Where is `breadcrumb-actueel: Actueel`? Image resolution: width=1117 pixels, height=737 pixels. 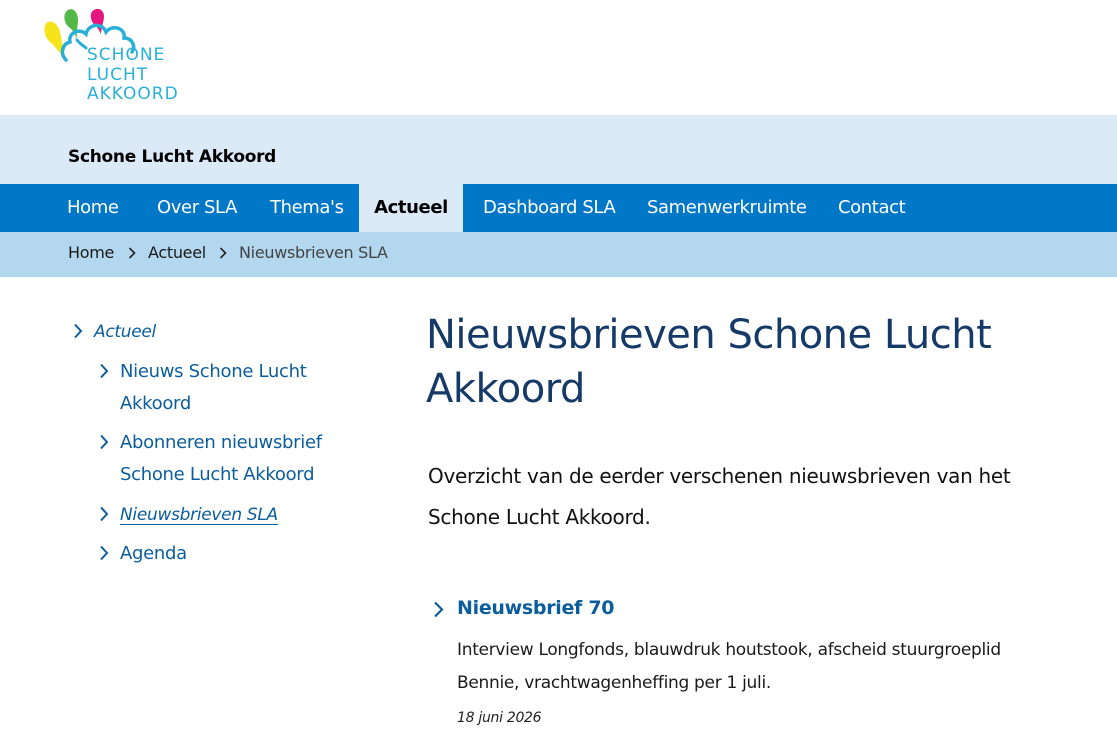
breadcrumb-actueel: Actueel is located at coordinates (177, 252).